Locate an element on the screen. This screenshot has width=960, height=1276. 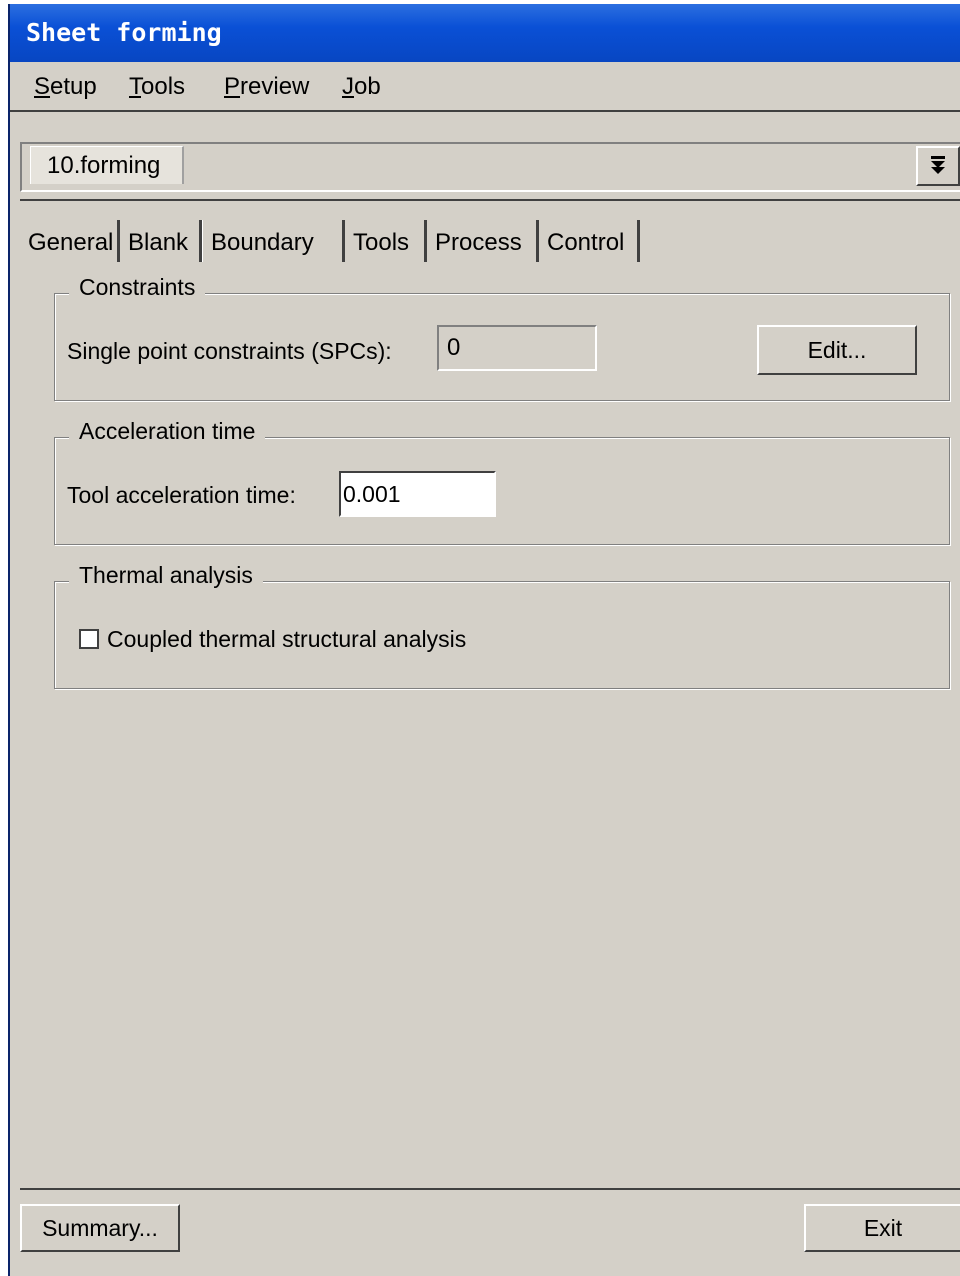
double-chevron-down-icon is located at coordinates (938, 165).